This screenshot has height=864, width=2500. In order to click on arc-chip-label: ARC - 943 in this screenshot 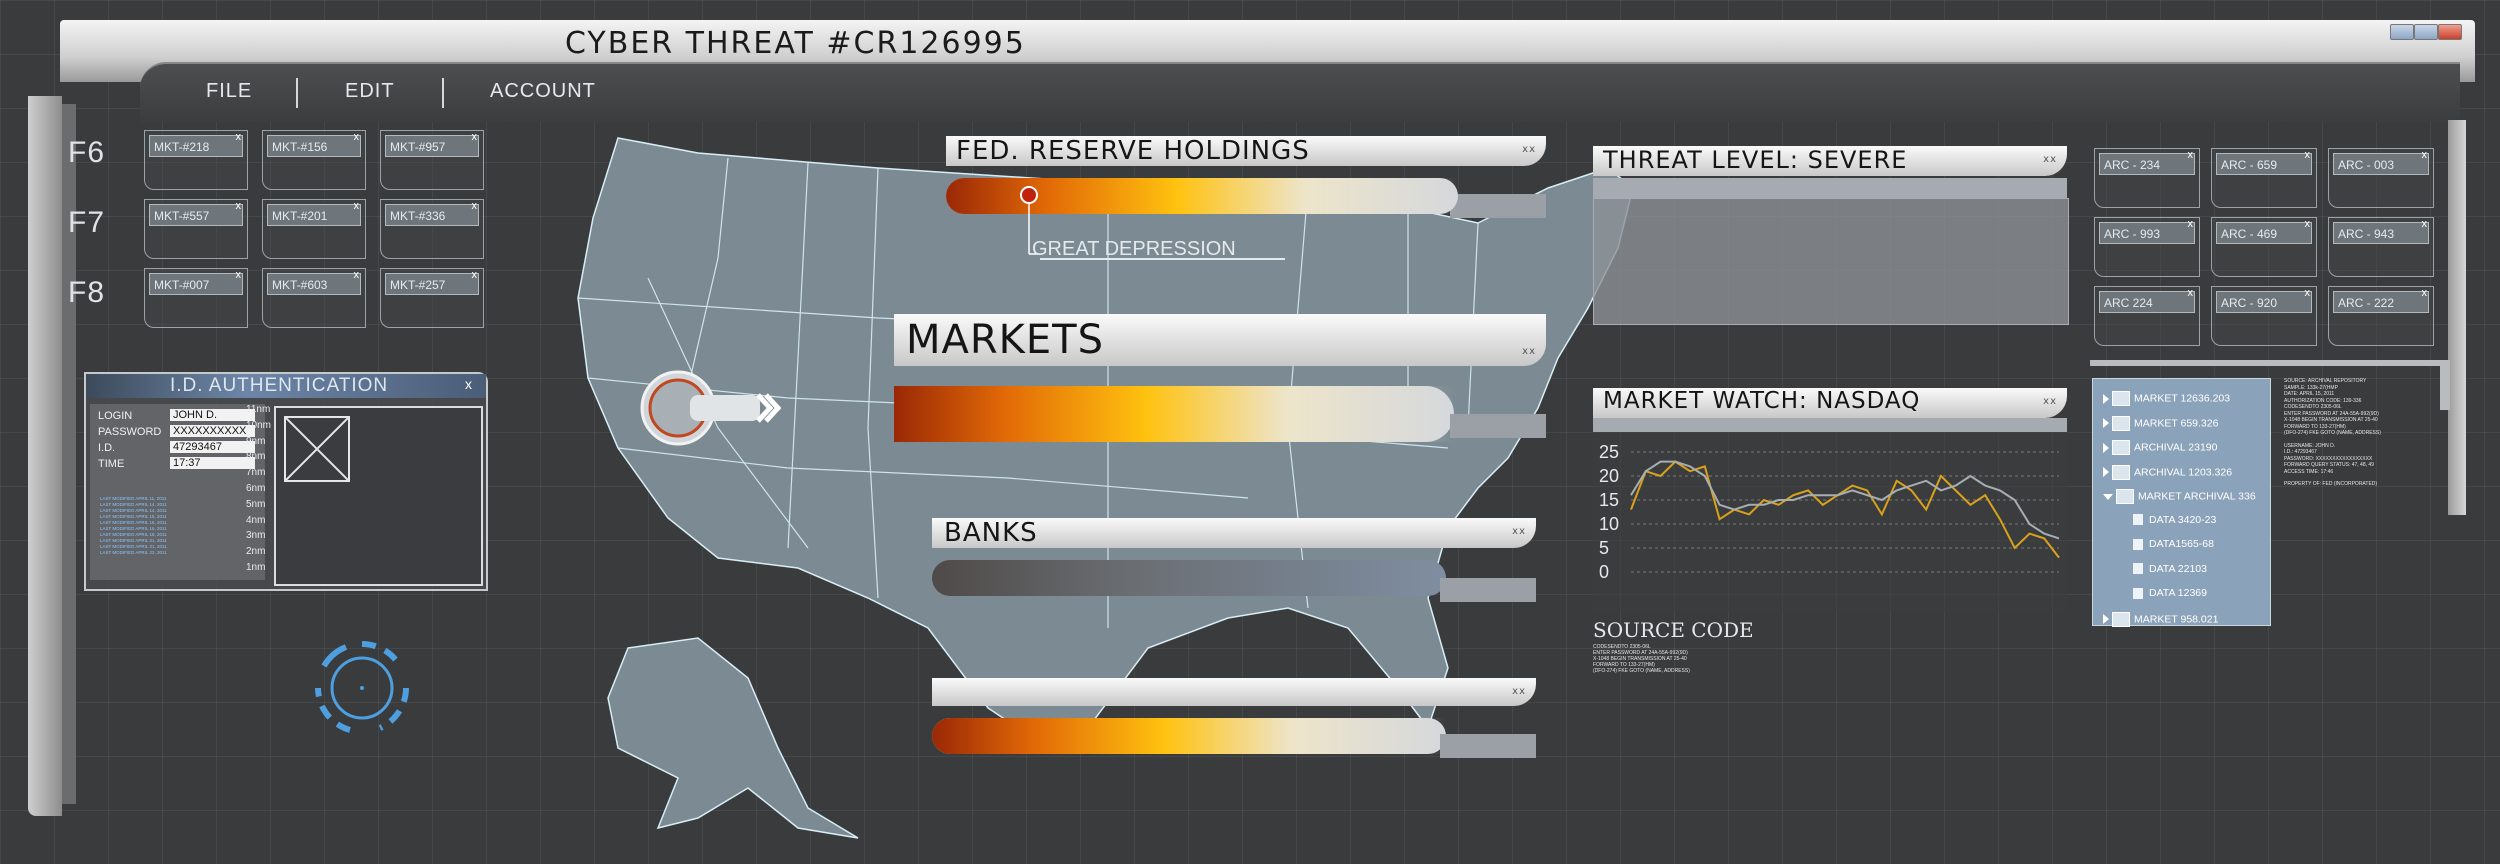, I will do `click(2381, 233)`.